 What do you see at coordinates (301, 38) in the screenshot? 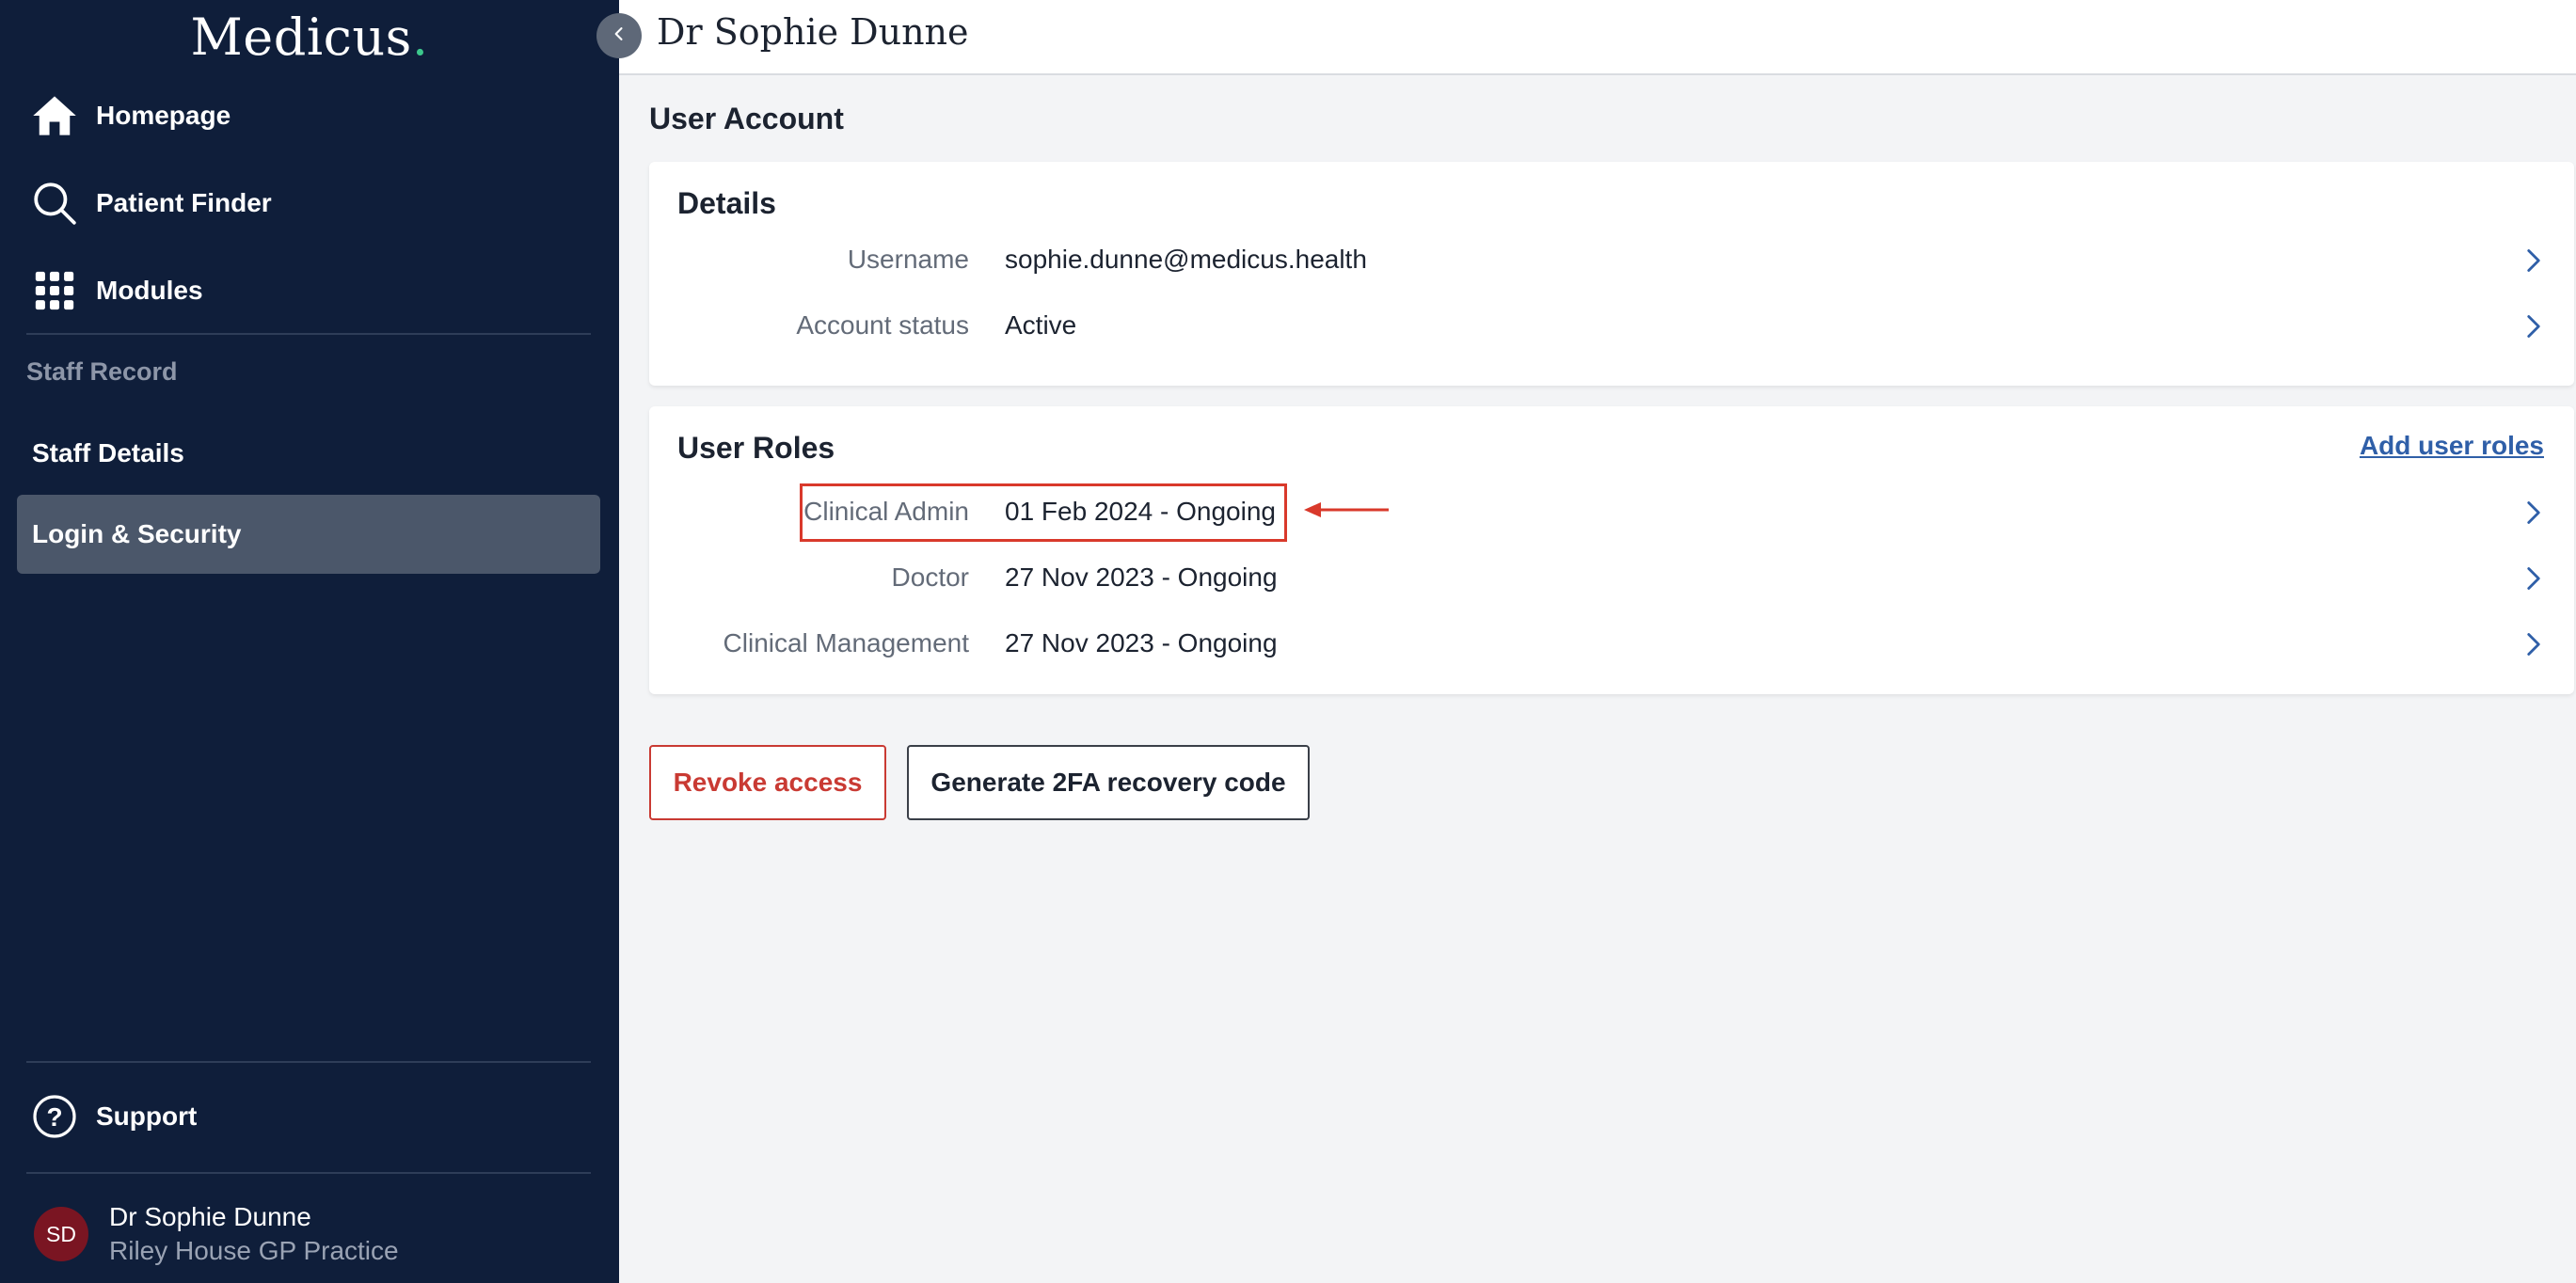
I see `logo-text: Medicus` at bounding box center [301, 38].